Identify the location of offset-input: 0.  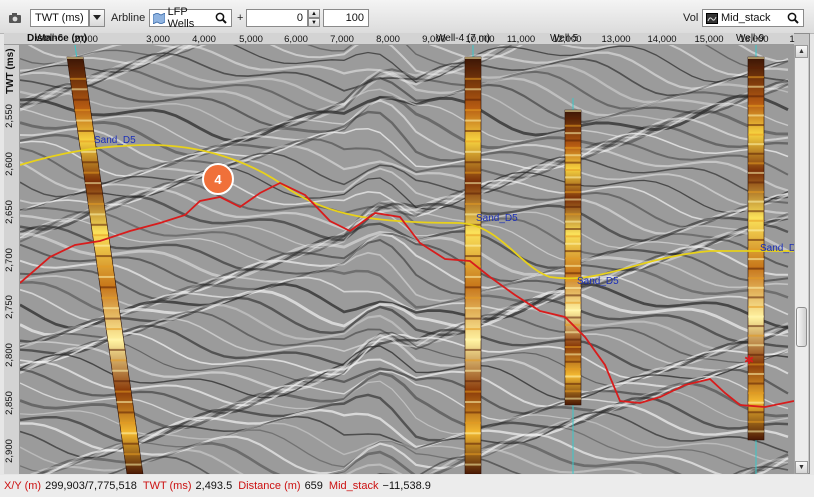
(277, 18).